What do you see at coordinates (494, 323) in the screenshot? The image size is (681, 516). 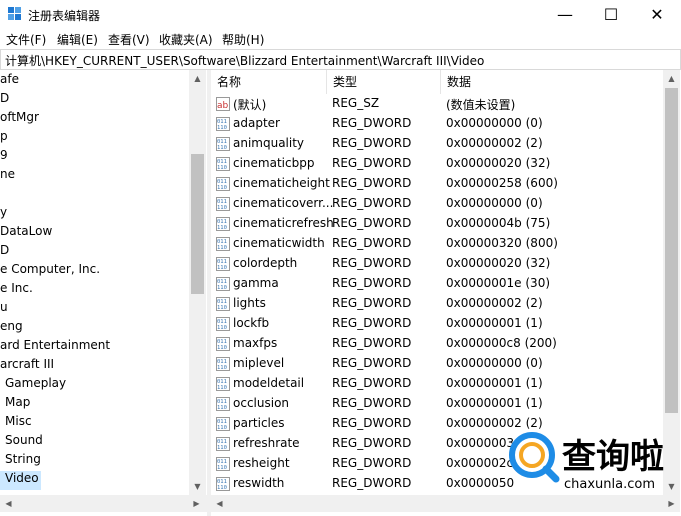 I see `value-data: 0x00000001 (1)` at bounding box center [494, 323].